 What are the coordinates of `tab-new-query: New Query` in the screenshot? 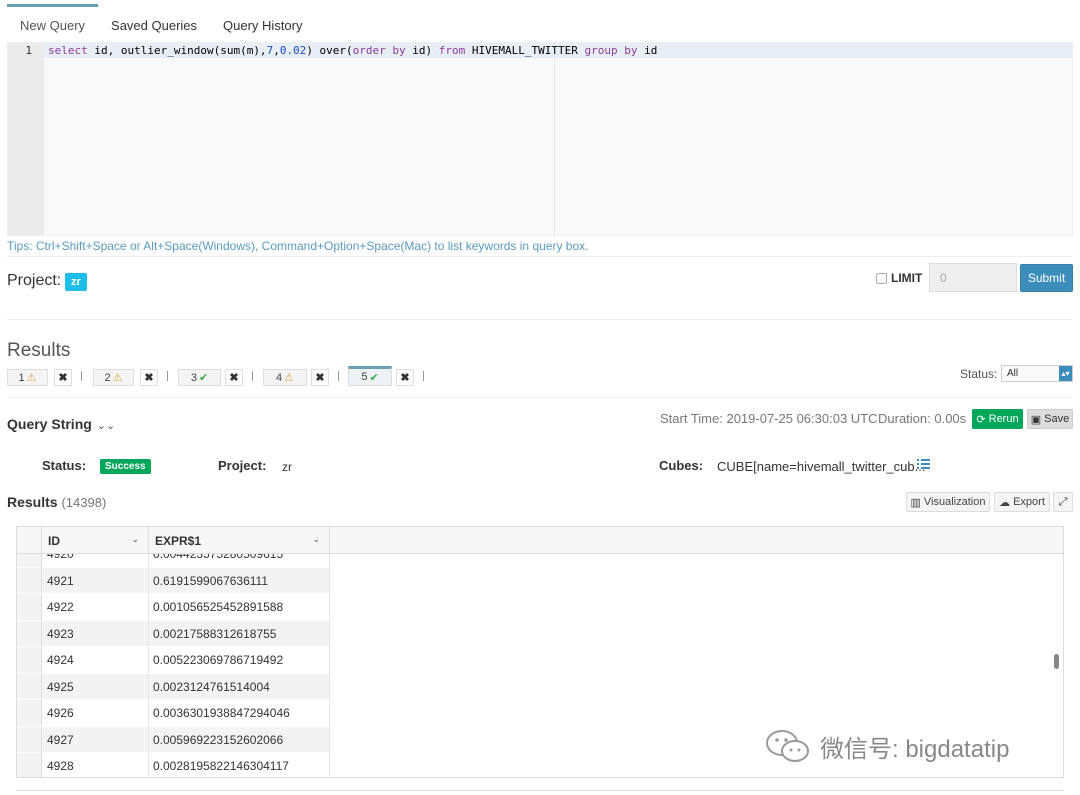 It's located at (53, 22).